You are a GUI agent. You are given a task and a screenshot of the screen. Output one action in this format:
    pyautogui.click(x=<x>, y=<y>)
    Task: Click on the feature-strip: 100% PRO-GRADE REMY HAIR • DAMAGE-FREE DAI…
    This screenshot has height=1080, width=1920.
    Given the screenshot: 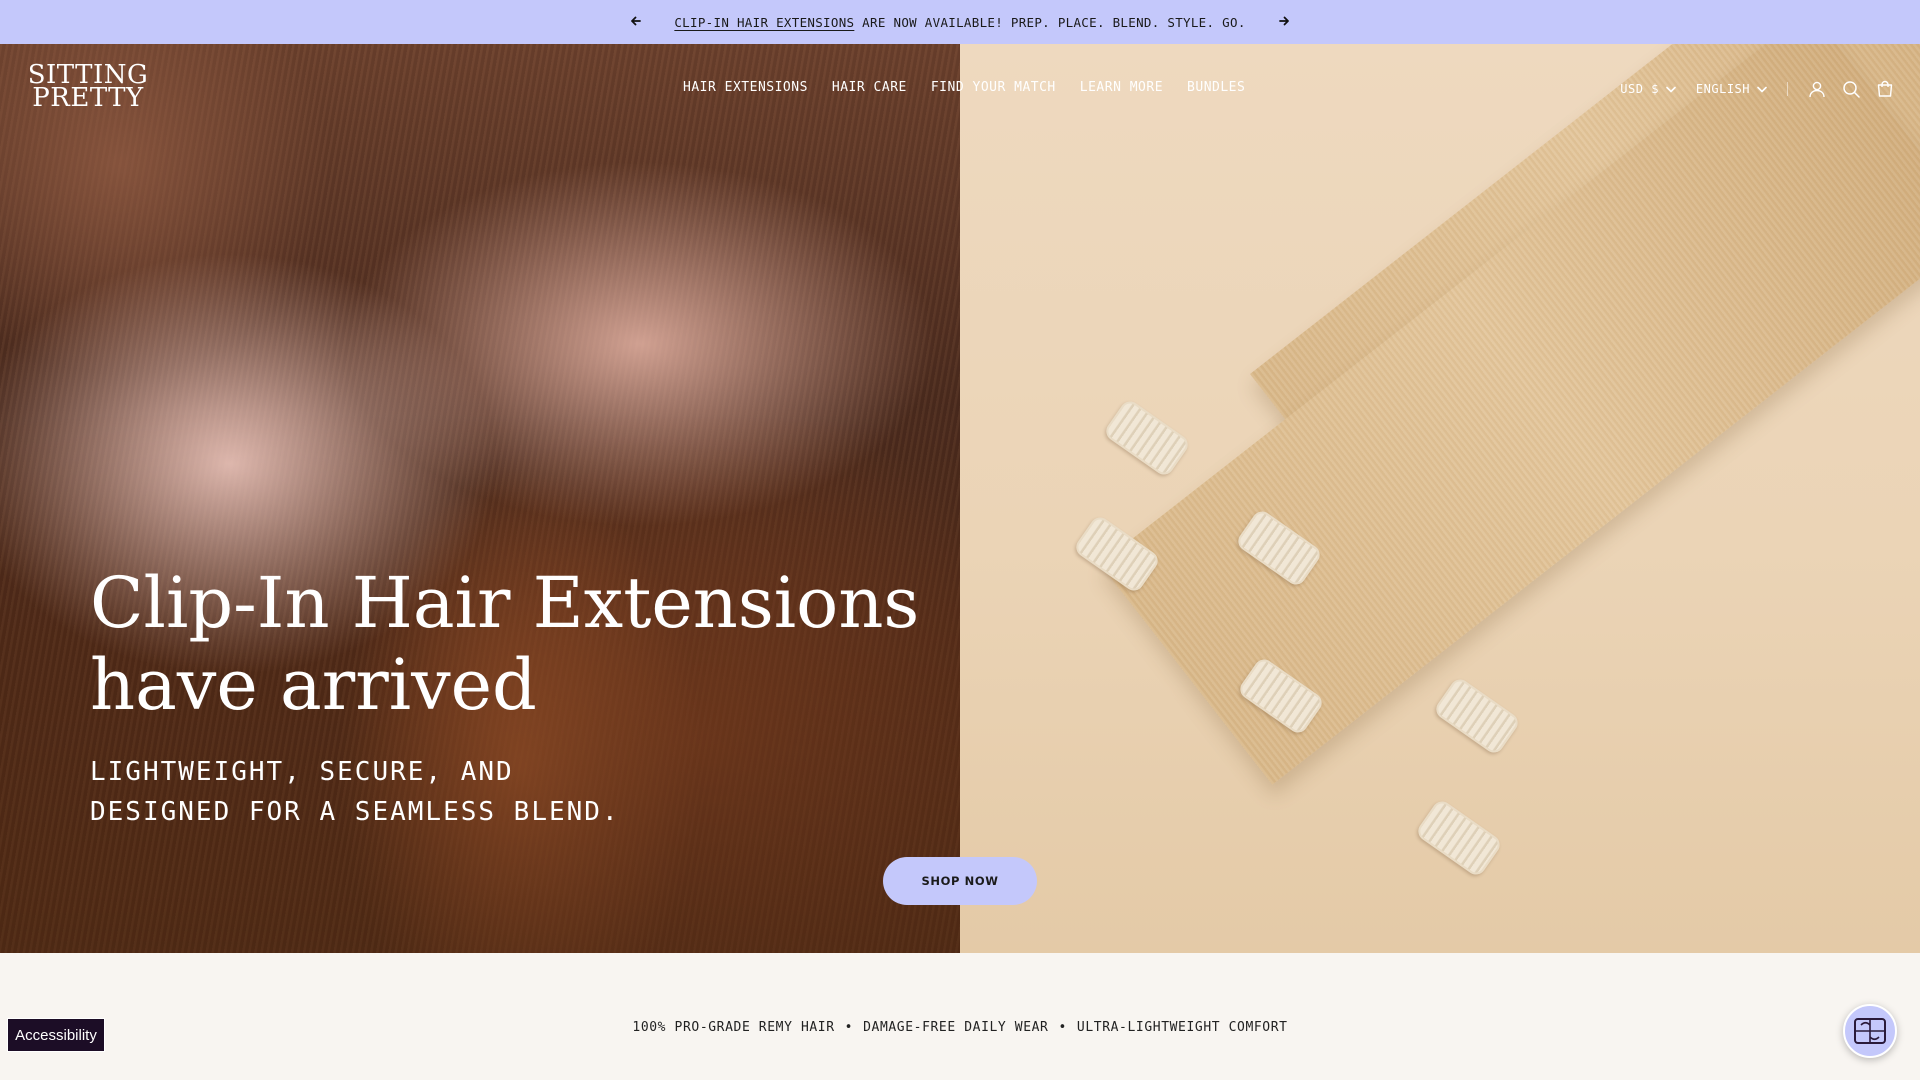 What is the action you would take?
    pyautogui.click(x=960, y=1027)
    